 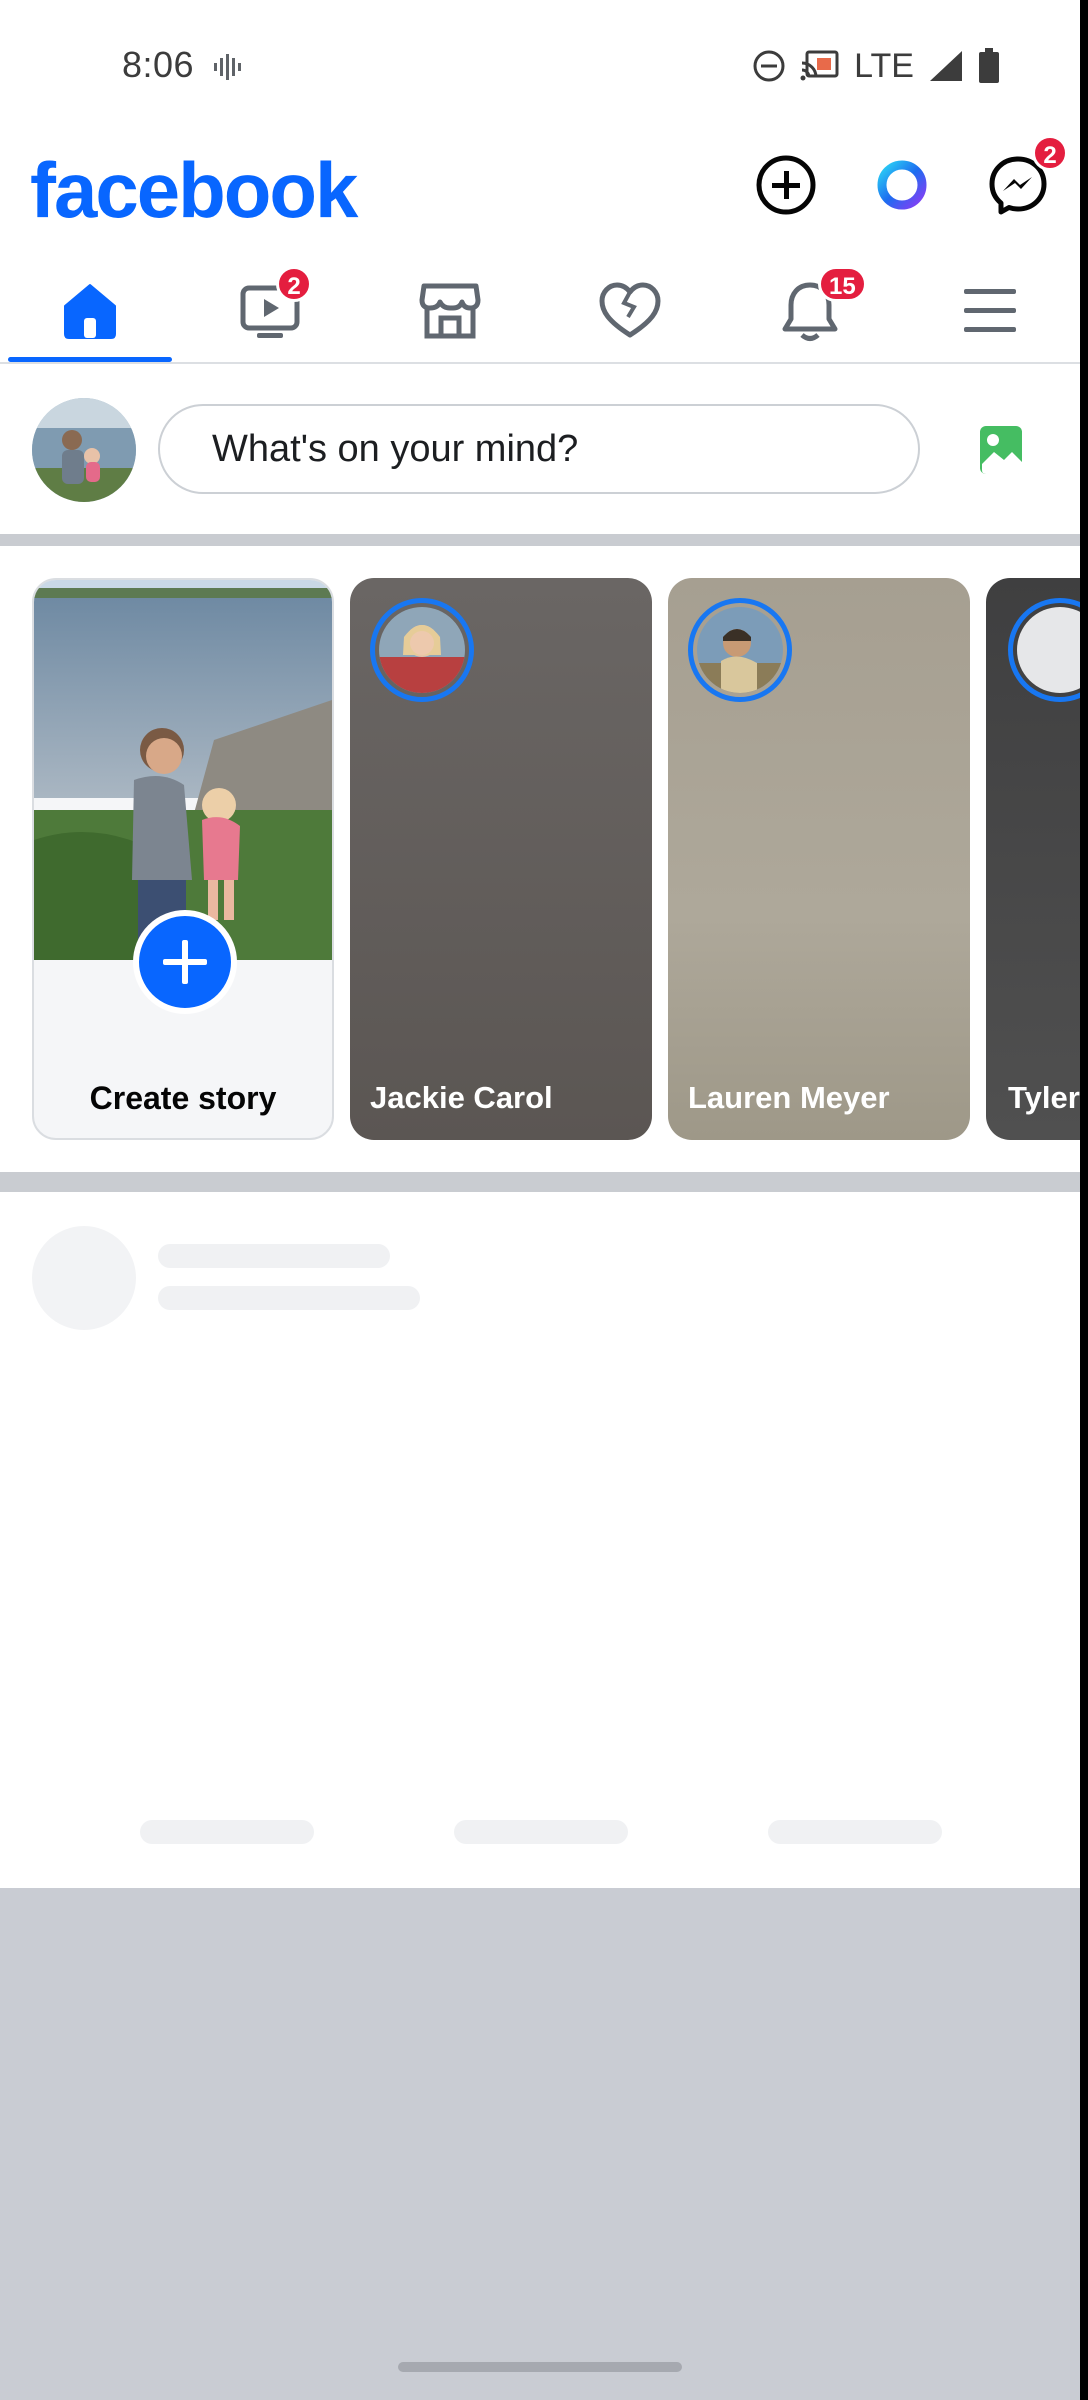 What do you see at coordinates (540, 67) in the screenshot?
I see `status-bar: 8:06 LTE` at bounding box center [540, 67].